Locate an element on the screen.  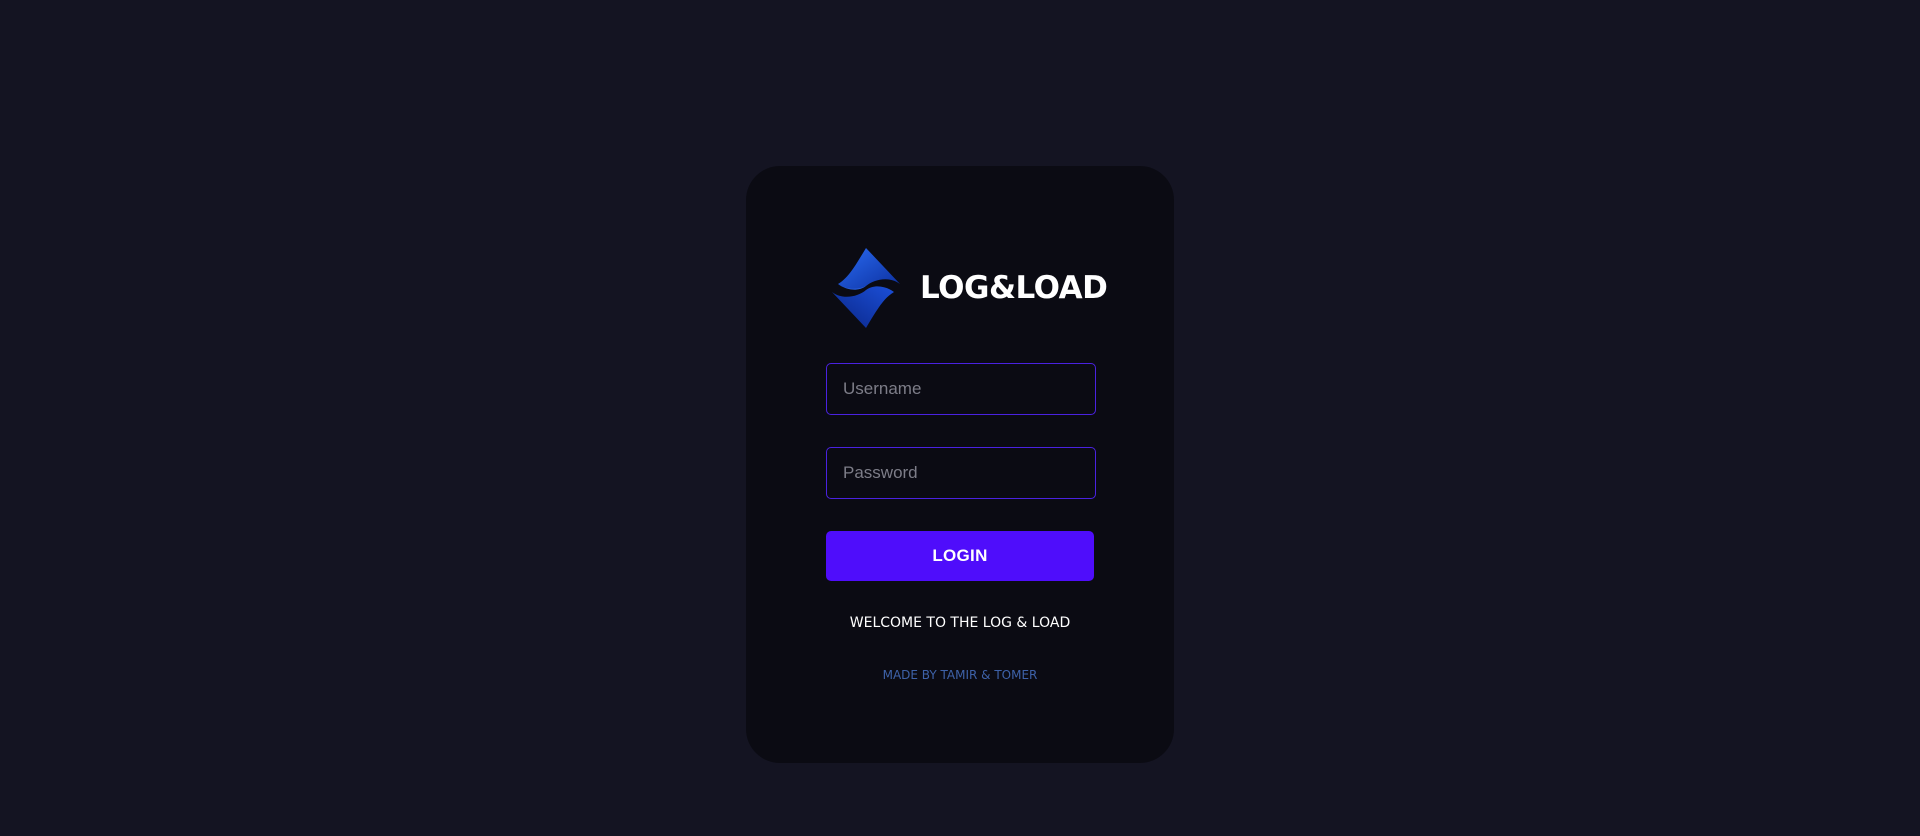
password-input is located at coordinates (961, 473).